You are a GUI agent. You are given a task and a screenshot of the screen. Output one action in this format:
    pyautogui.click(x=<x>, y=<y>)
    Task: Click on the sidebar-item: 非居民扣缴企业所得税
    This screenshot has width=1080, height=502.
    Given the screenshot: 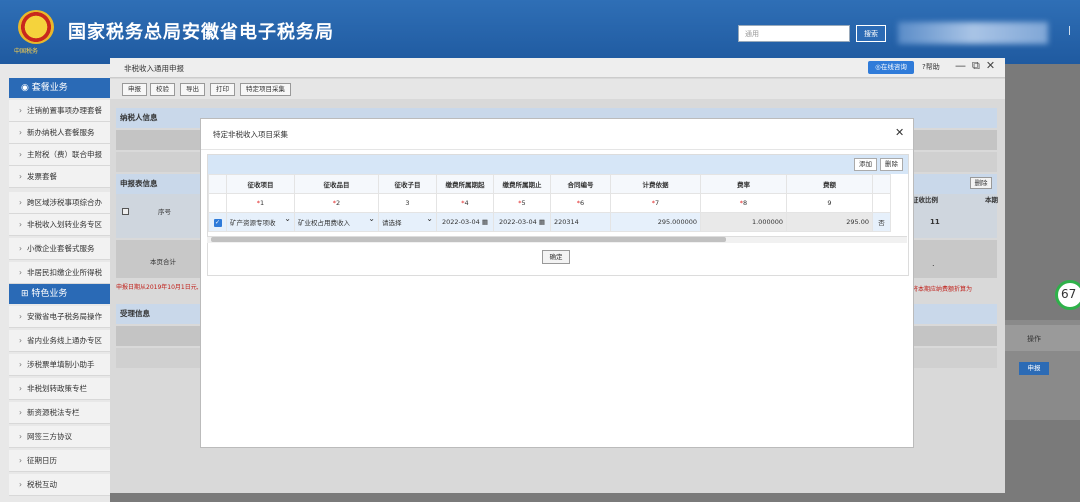 What is the action you would take?
    pyautogui.click(x=59, y=273)
    